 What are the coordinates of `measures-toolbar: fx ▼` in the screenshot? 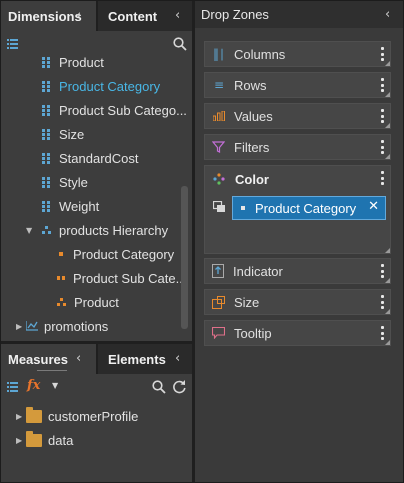 It's located at (96, 387).